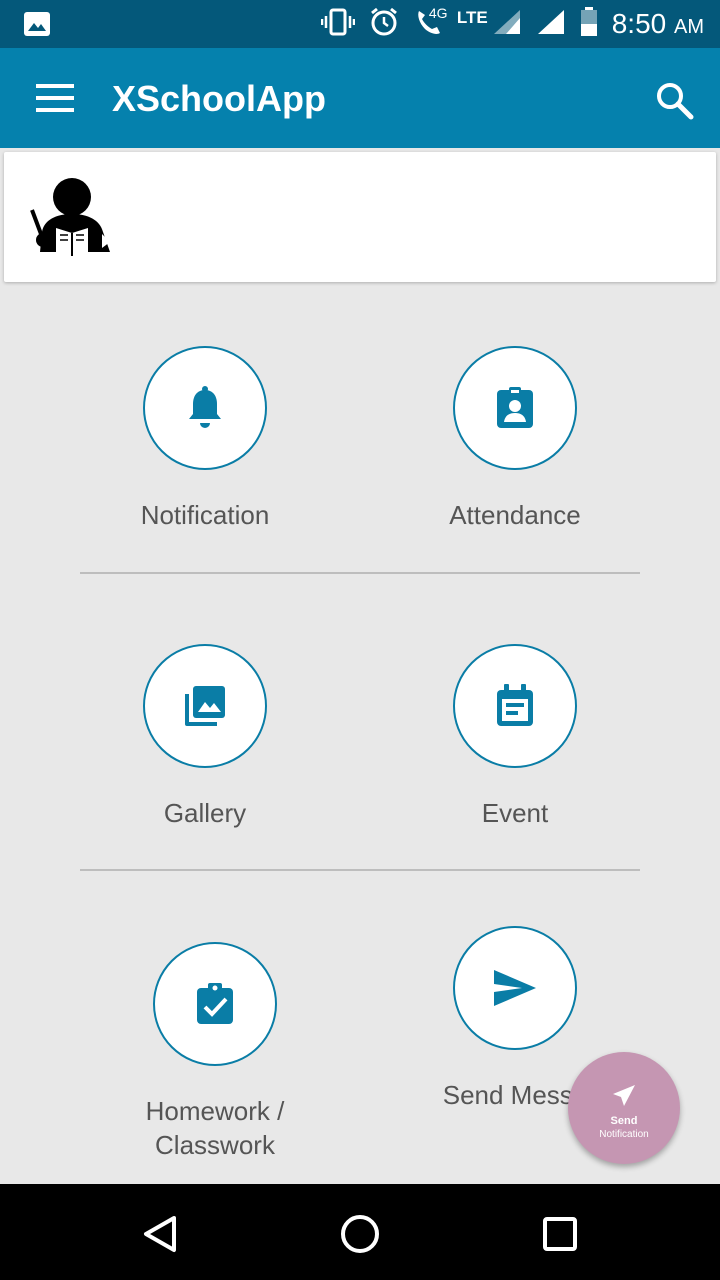 The height and width of the screenshot is (1280, 720). I want to click on attendance-circle, so click(515, 408).